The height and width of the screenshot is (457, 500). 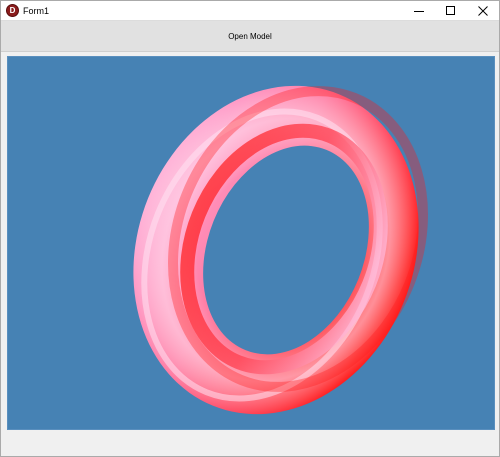 I want to click on maximize-button, so click(x=451, y=10).